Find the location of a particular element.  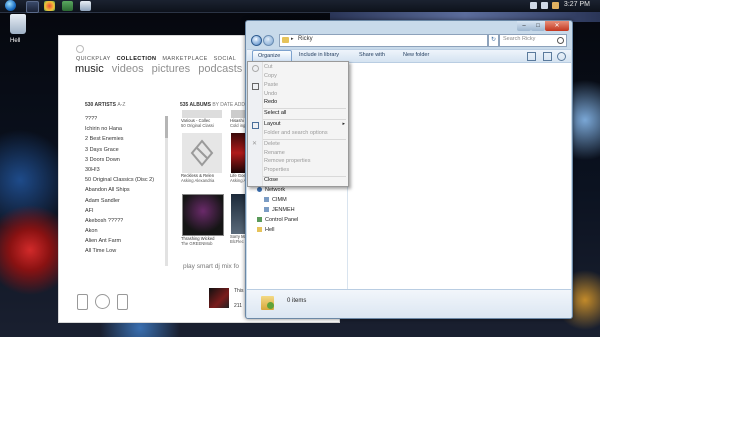

search-input: Search Ricky is located at coordinates (533, 40).